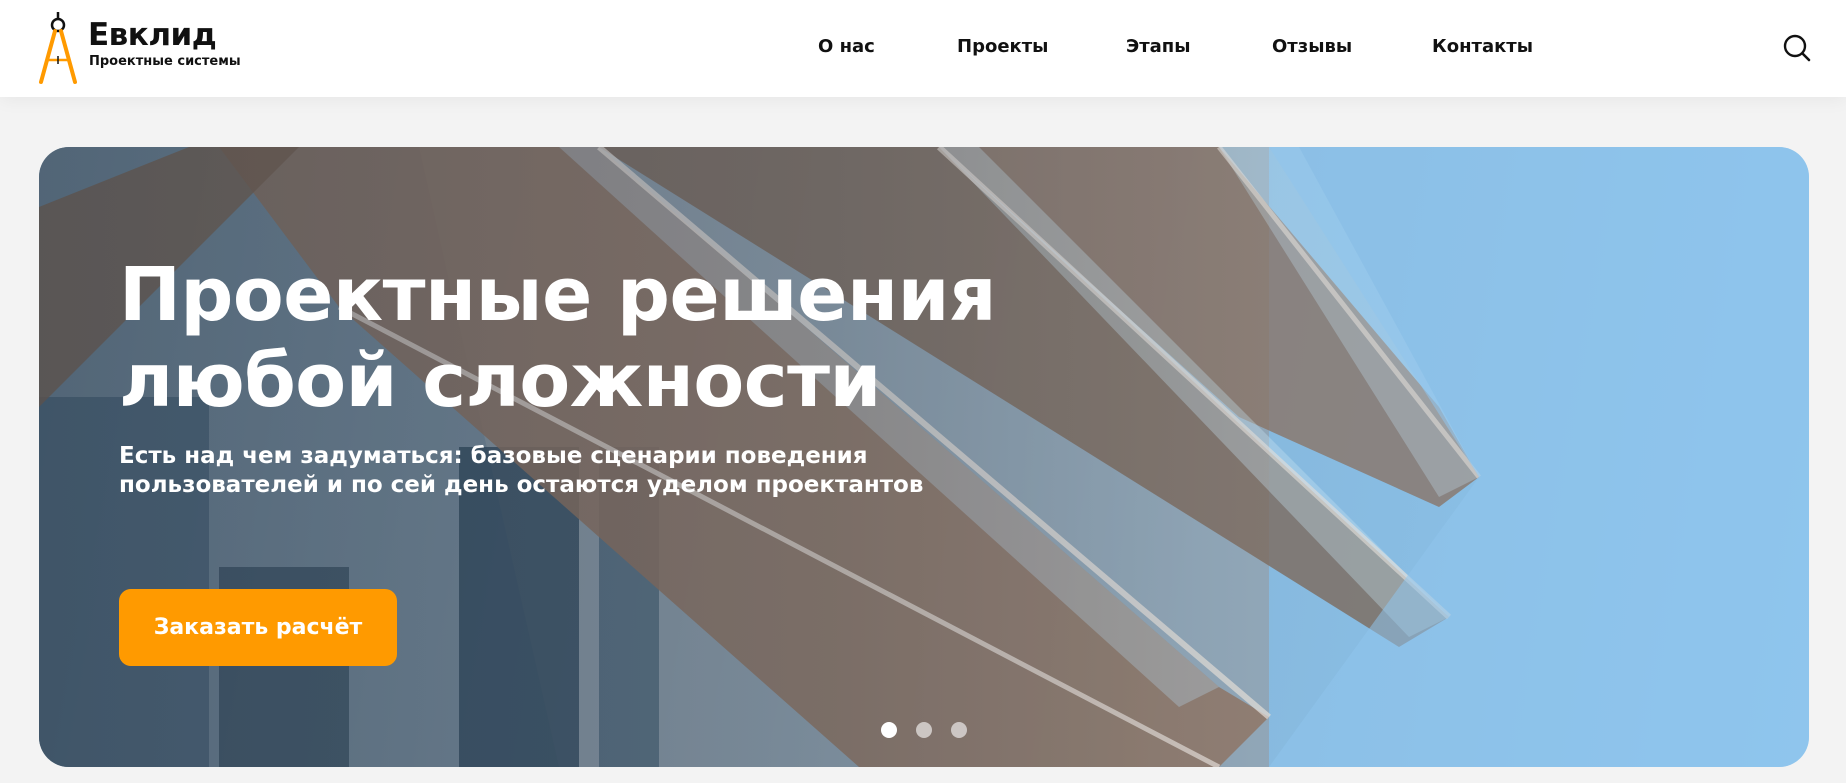  Describe the element at coordinates (846, 47) in the screenshot. I see `nav-item-about: О нас` at that location.